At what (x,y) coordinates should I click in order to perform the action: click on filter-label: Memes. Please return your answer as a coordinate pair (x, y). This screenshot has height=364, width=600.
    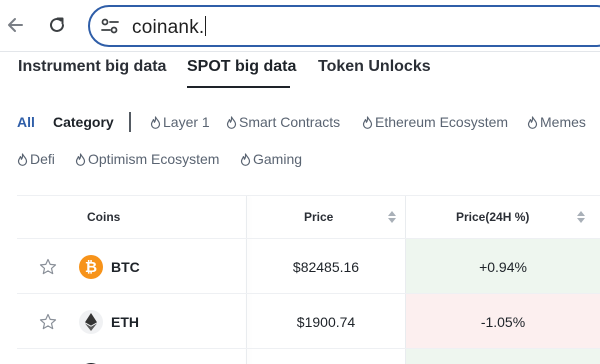
    Looking at the image, I should click on (563, 122).